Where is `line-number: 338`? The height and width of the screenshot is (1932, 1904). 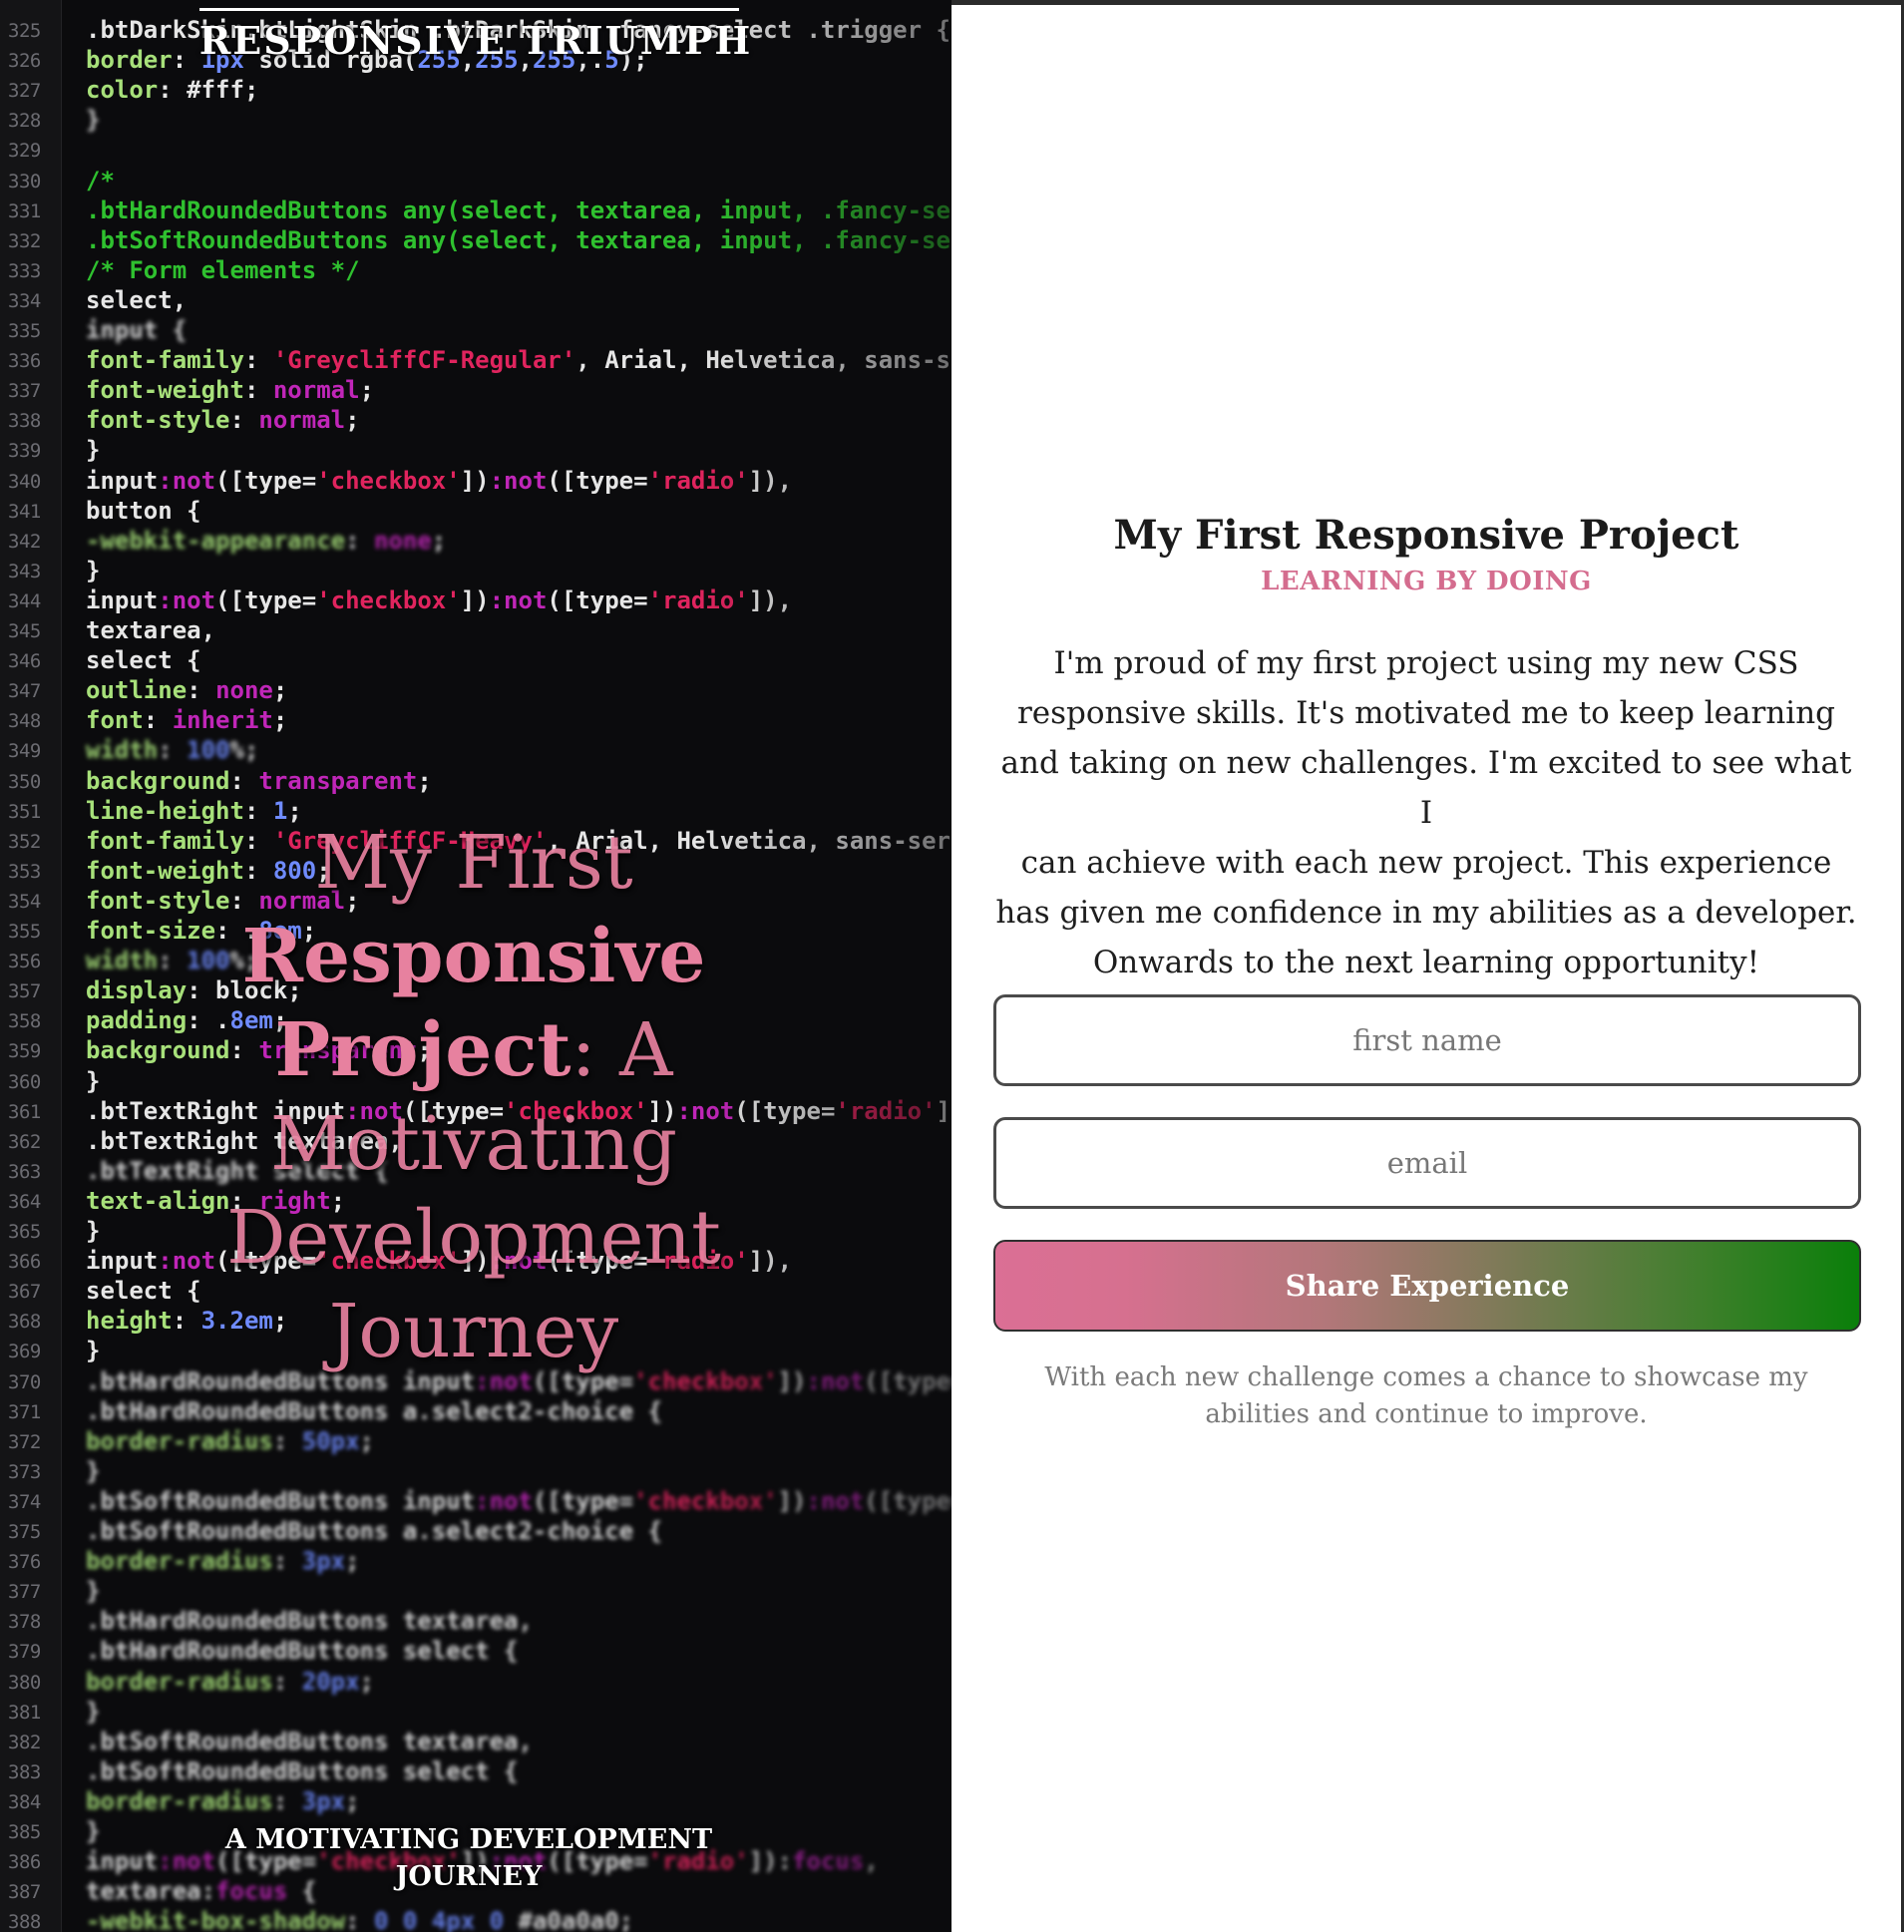
line-number: 338 is located at coordinates (24, 422).